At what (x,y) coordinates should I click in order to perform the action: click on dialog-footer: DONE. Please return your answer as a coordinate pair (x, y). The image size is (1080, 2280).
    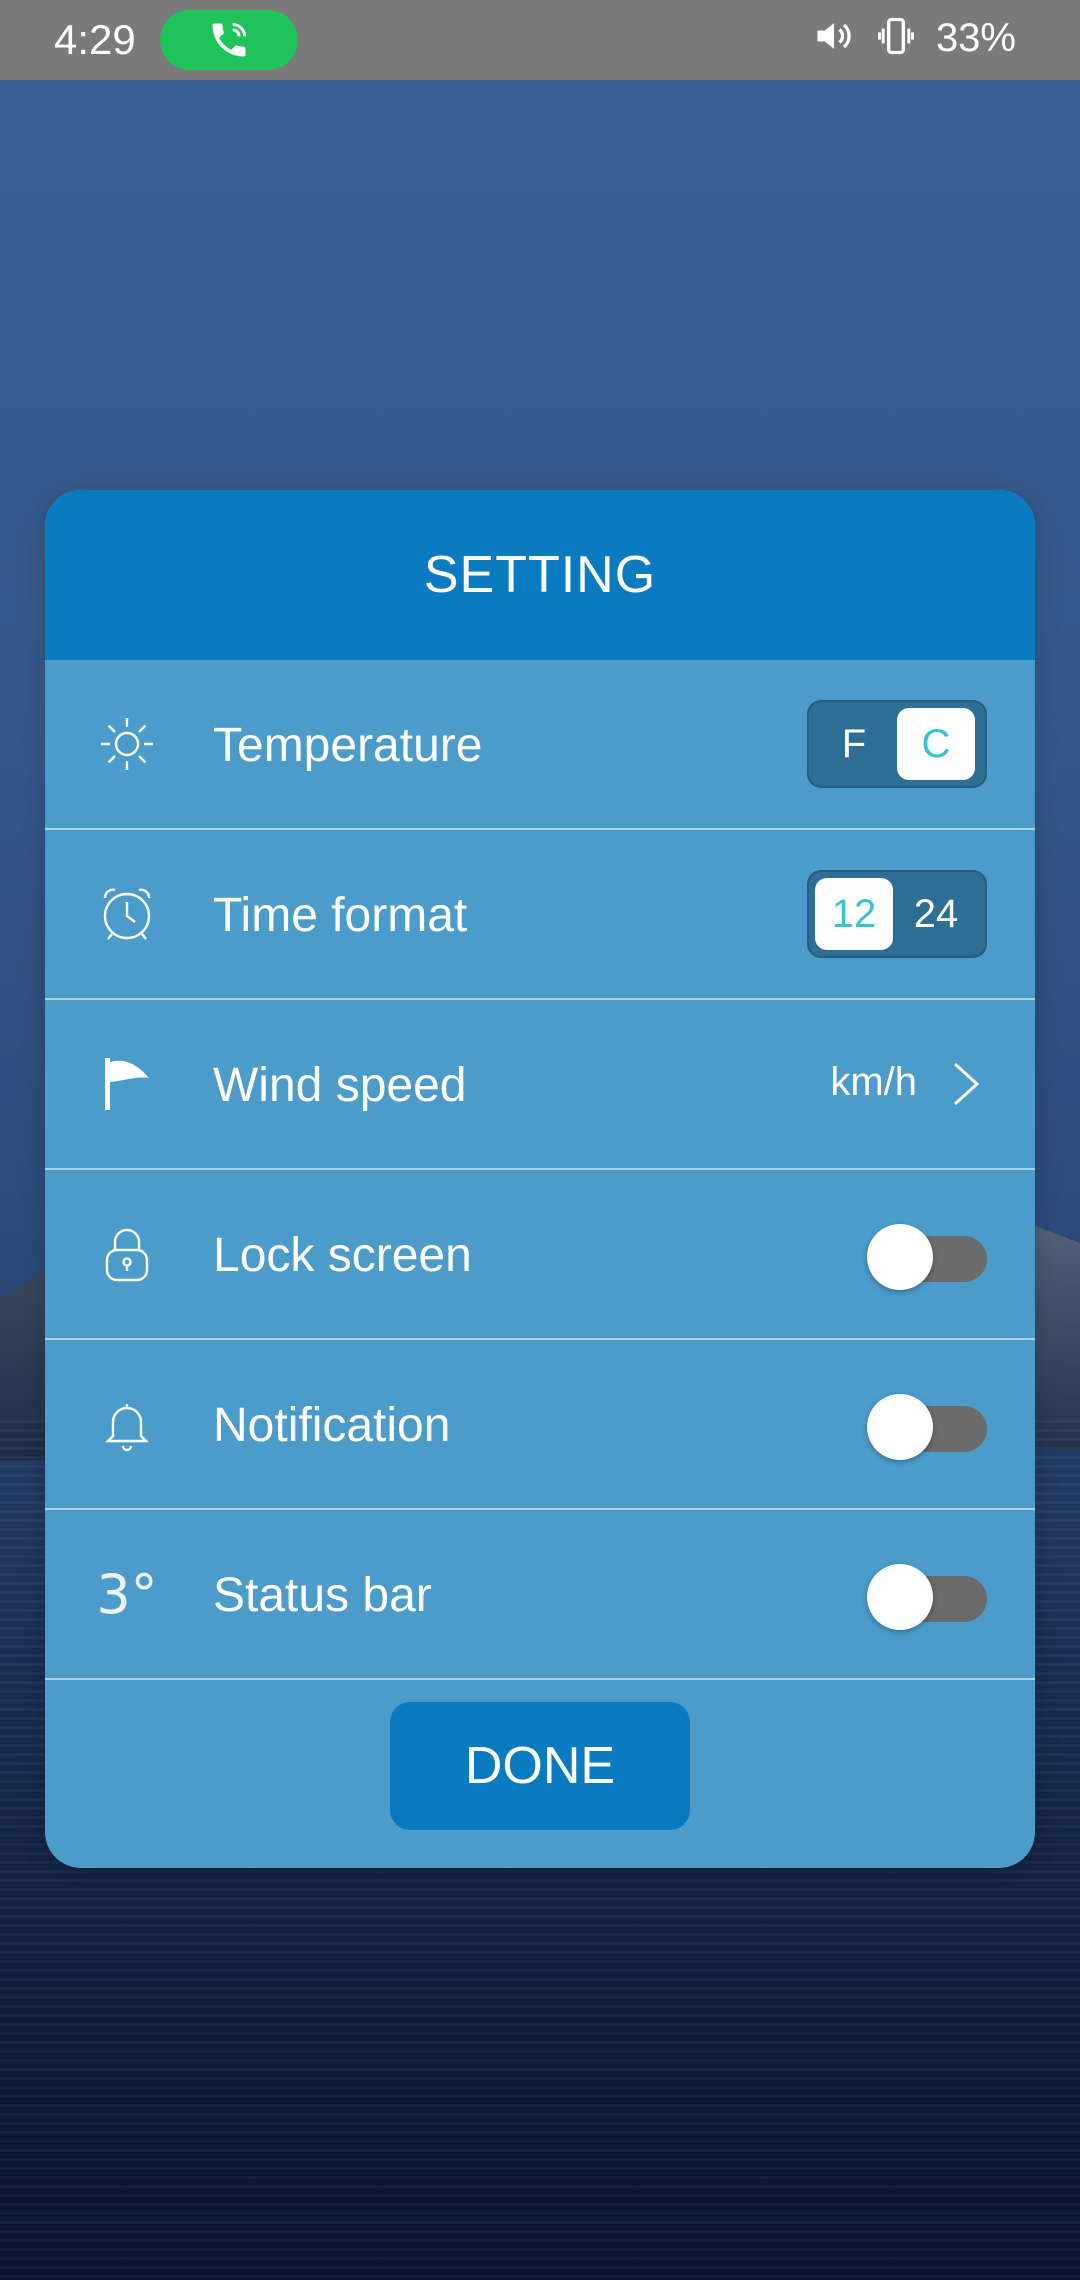
    Looking at the image, I should click on (540, 1768).